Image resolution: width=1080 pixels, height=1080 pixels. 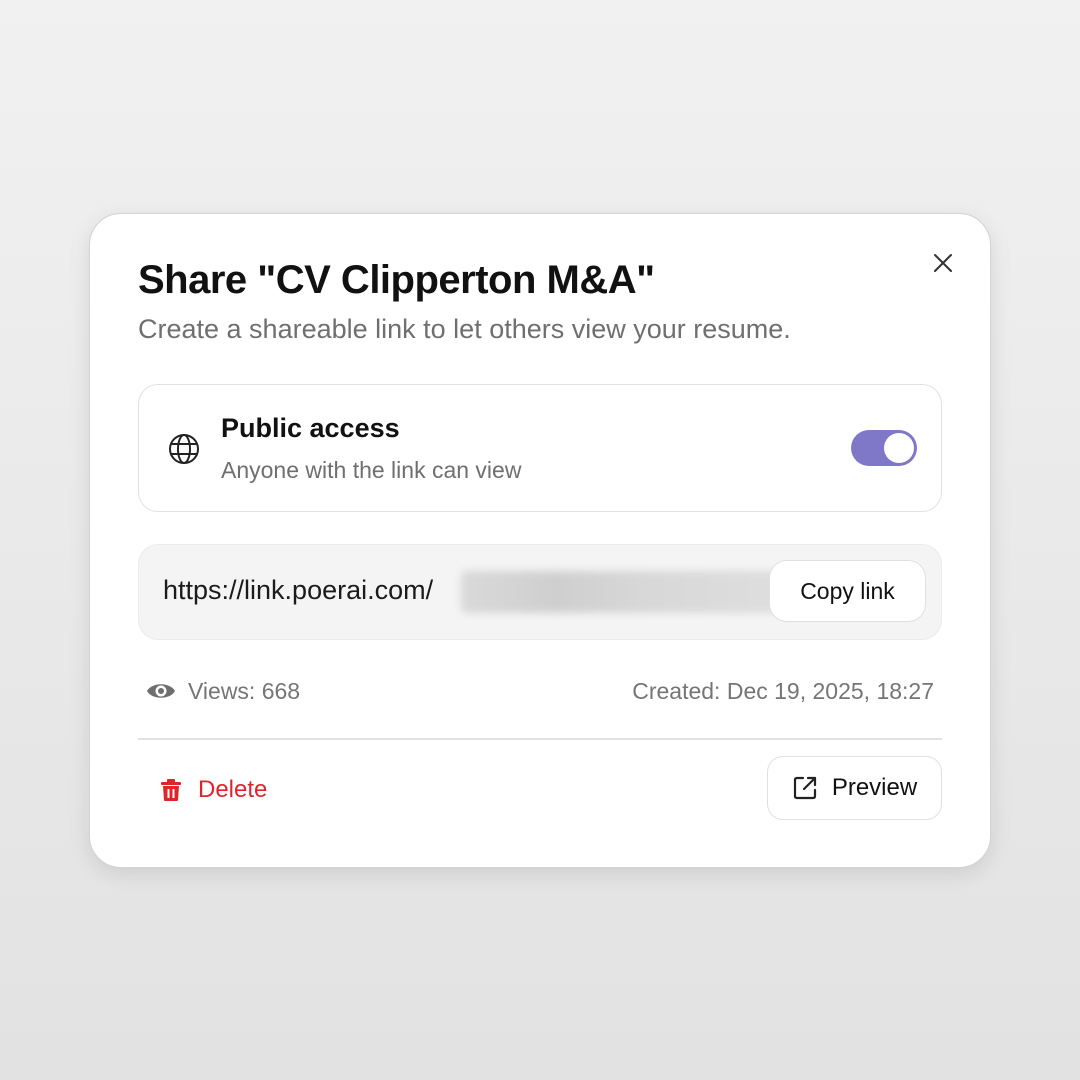 What do you see at coordinates (371, 470) in the screenshot?
I see `public-access-description: Anyone with the link can view` at bounding box center [371, 470].